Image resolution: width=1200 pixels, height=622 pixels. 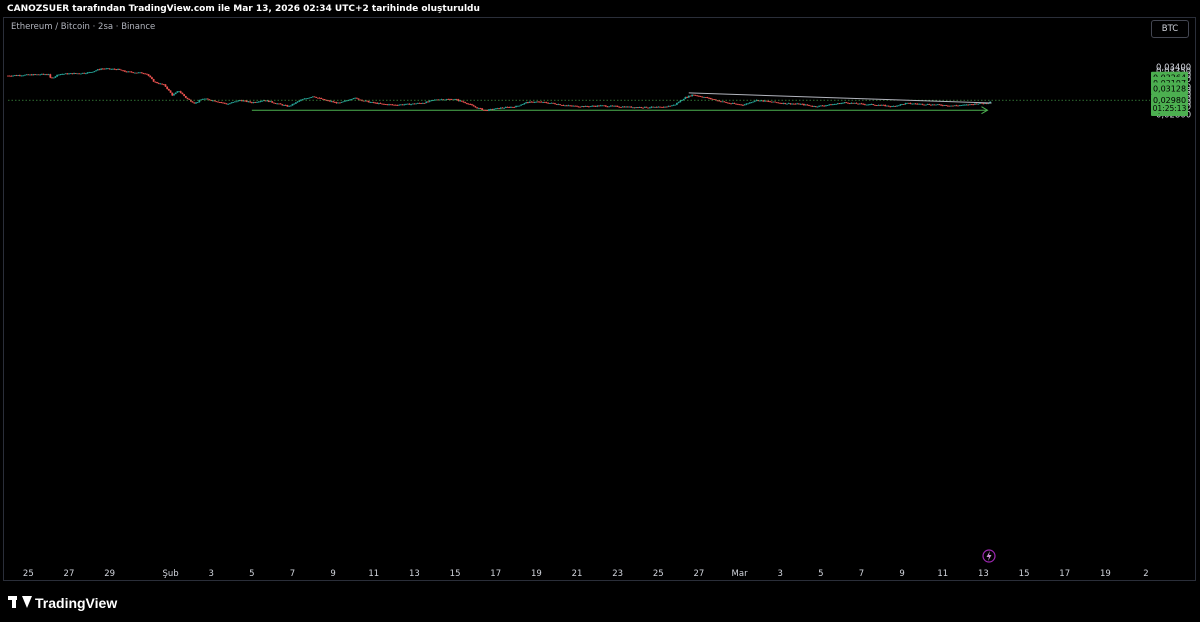 What do you see at coordinates (20, 603) in the screenshot?
I see `tradingview-logo-icon` at bounding box center [20, 603].